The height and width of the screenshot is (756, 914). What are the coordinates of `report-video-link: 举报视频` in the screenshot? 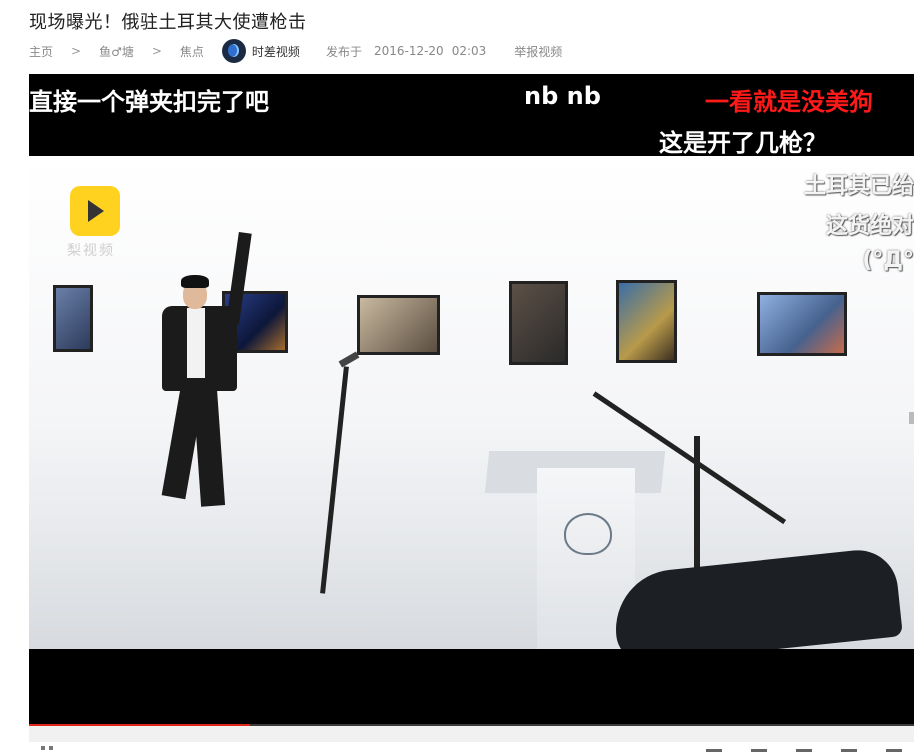 It's located at (538, 51).